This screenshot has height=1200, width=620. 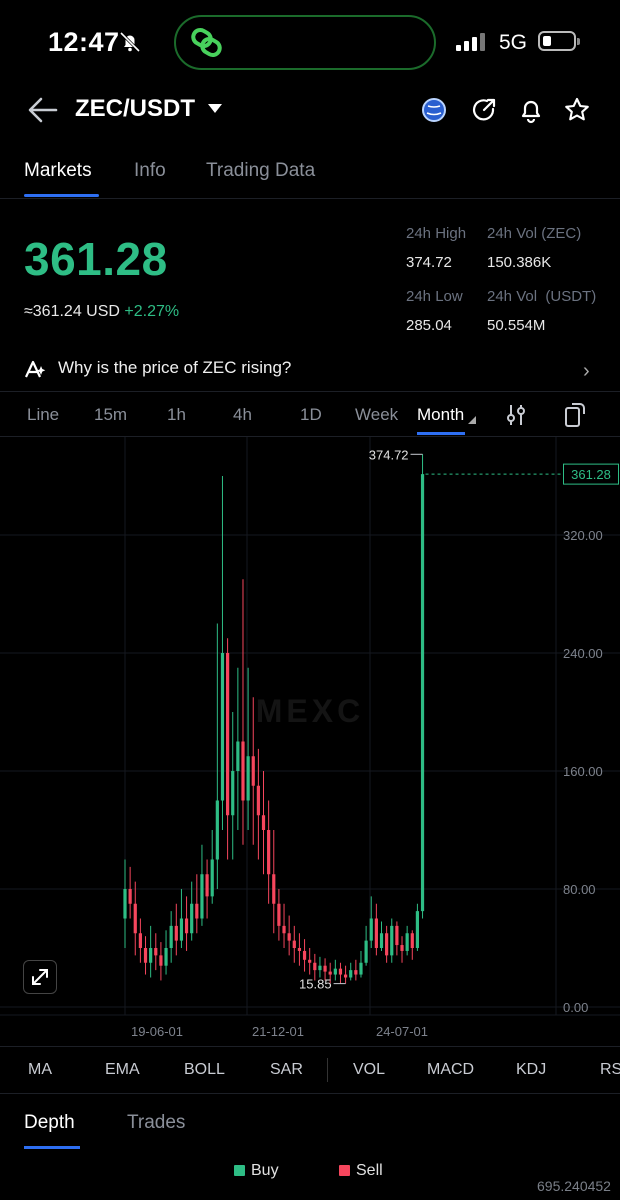 I want to click on expand-icon, so click(x=40, y=977).